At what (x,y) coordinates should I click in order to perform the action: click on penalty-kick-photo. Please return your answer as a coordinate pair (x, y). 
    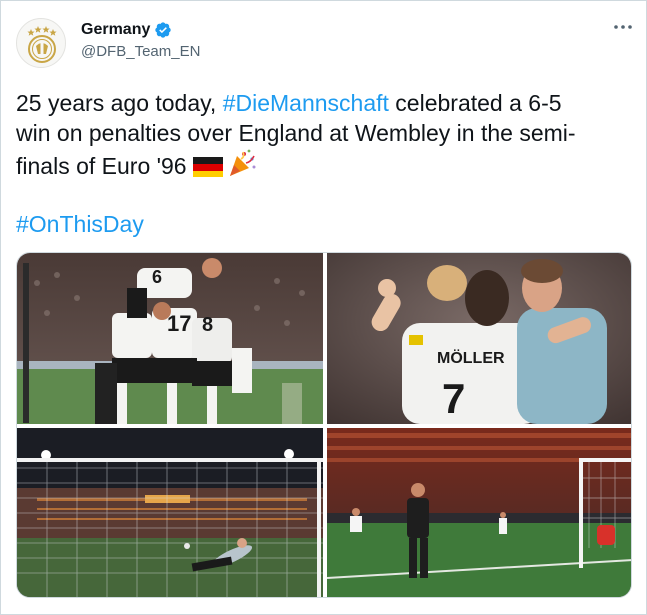
    Looking at the image, I should click on (479, 512).